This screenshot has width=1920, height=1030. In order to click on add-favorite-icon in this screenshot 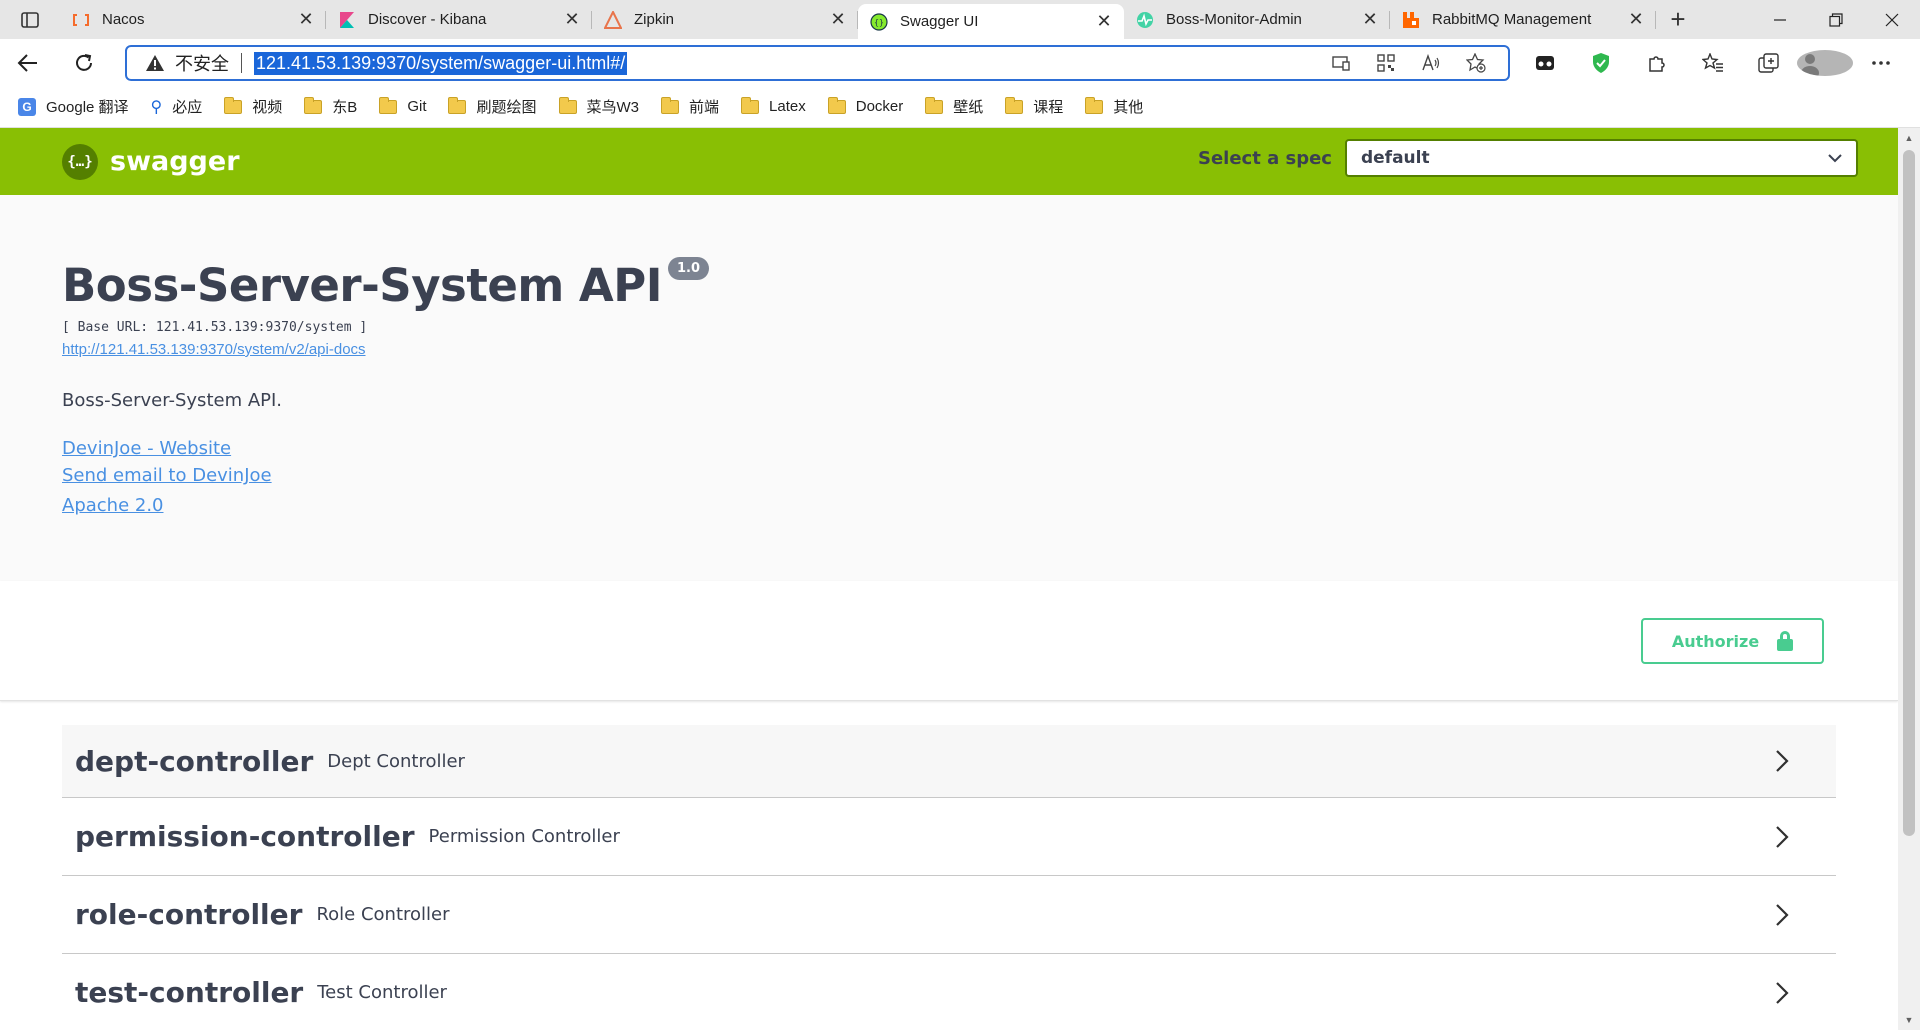, I will do `click(1475, 63)`.